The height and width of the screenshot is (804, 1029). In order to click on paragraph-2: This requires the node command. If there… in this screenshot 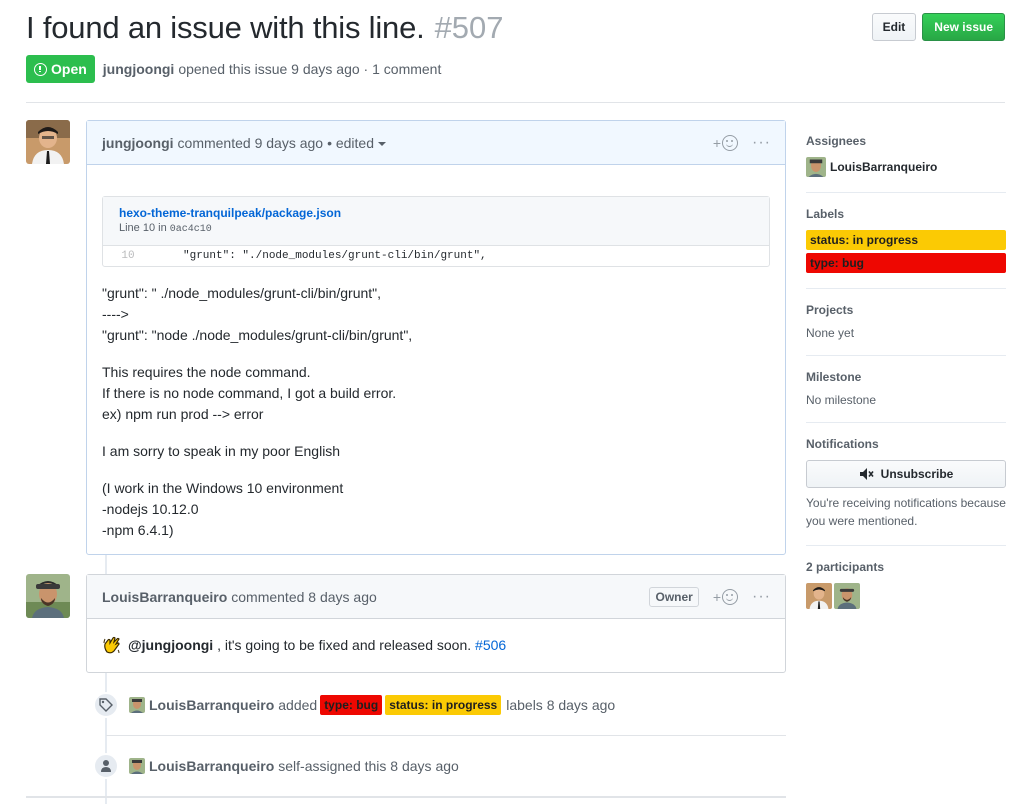, I will do `click(436, 393)`.